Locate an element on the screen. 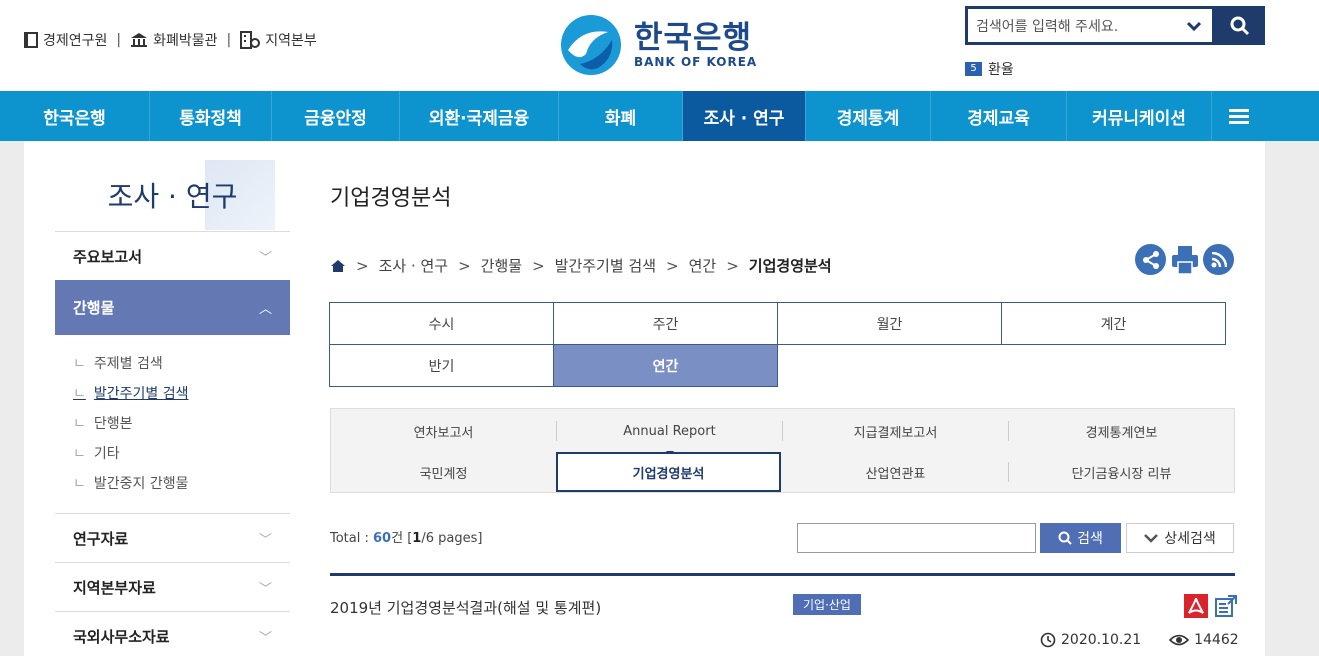 This screenshot has height=660, width=1319. pdf-icon is located at coordinates (1196, 608).